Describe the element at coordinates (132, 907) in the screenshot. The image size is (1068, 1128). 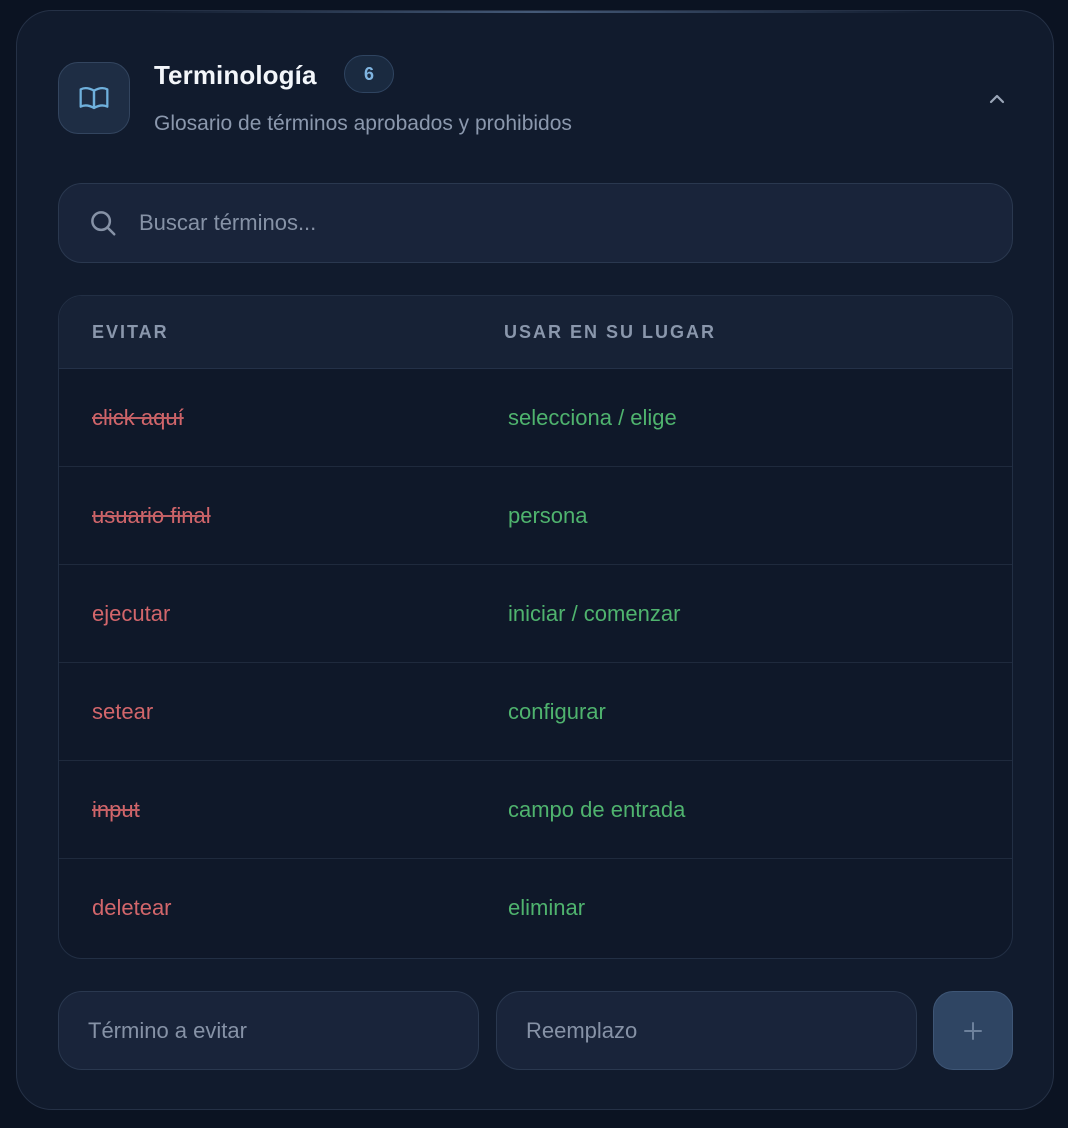
I see `avoid-term: deletear` at that location.